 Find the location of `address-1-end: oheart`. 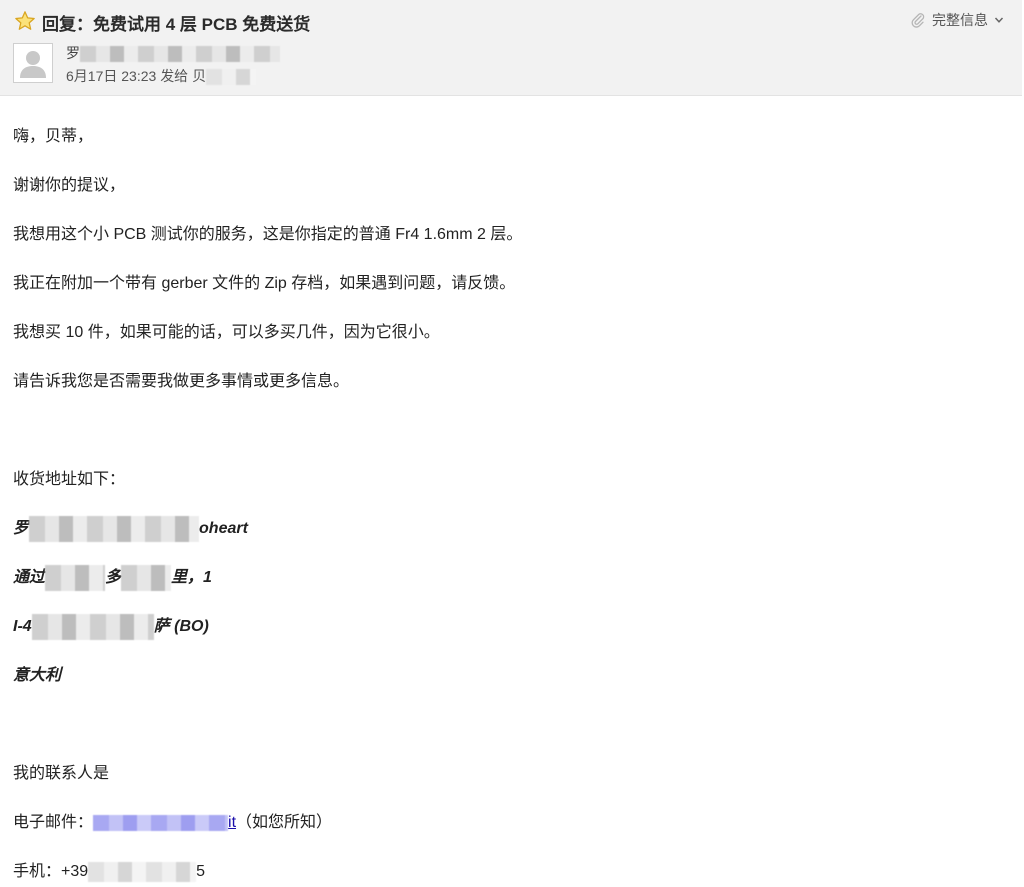

address-1-end: oheart is located at coordinates (223, 528).